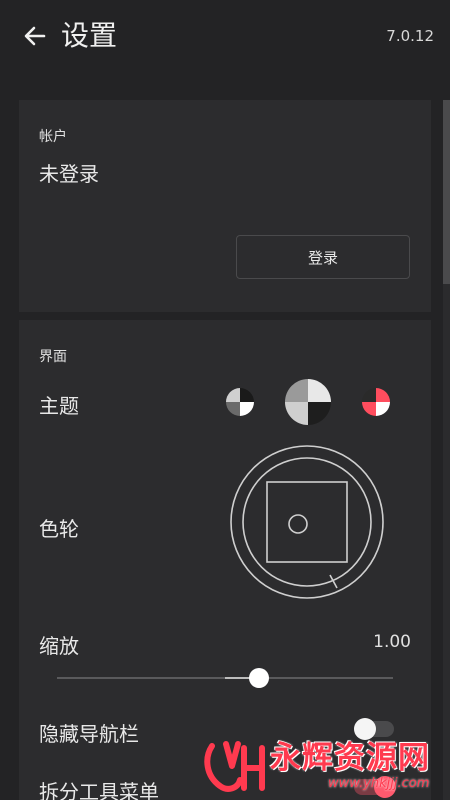 The image size is (450, 800). Describe the element at coordinates (59, 529) in the screenshot. I see `color-wheel-label: 色轮` at that location.